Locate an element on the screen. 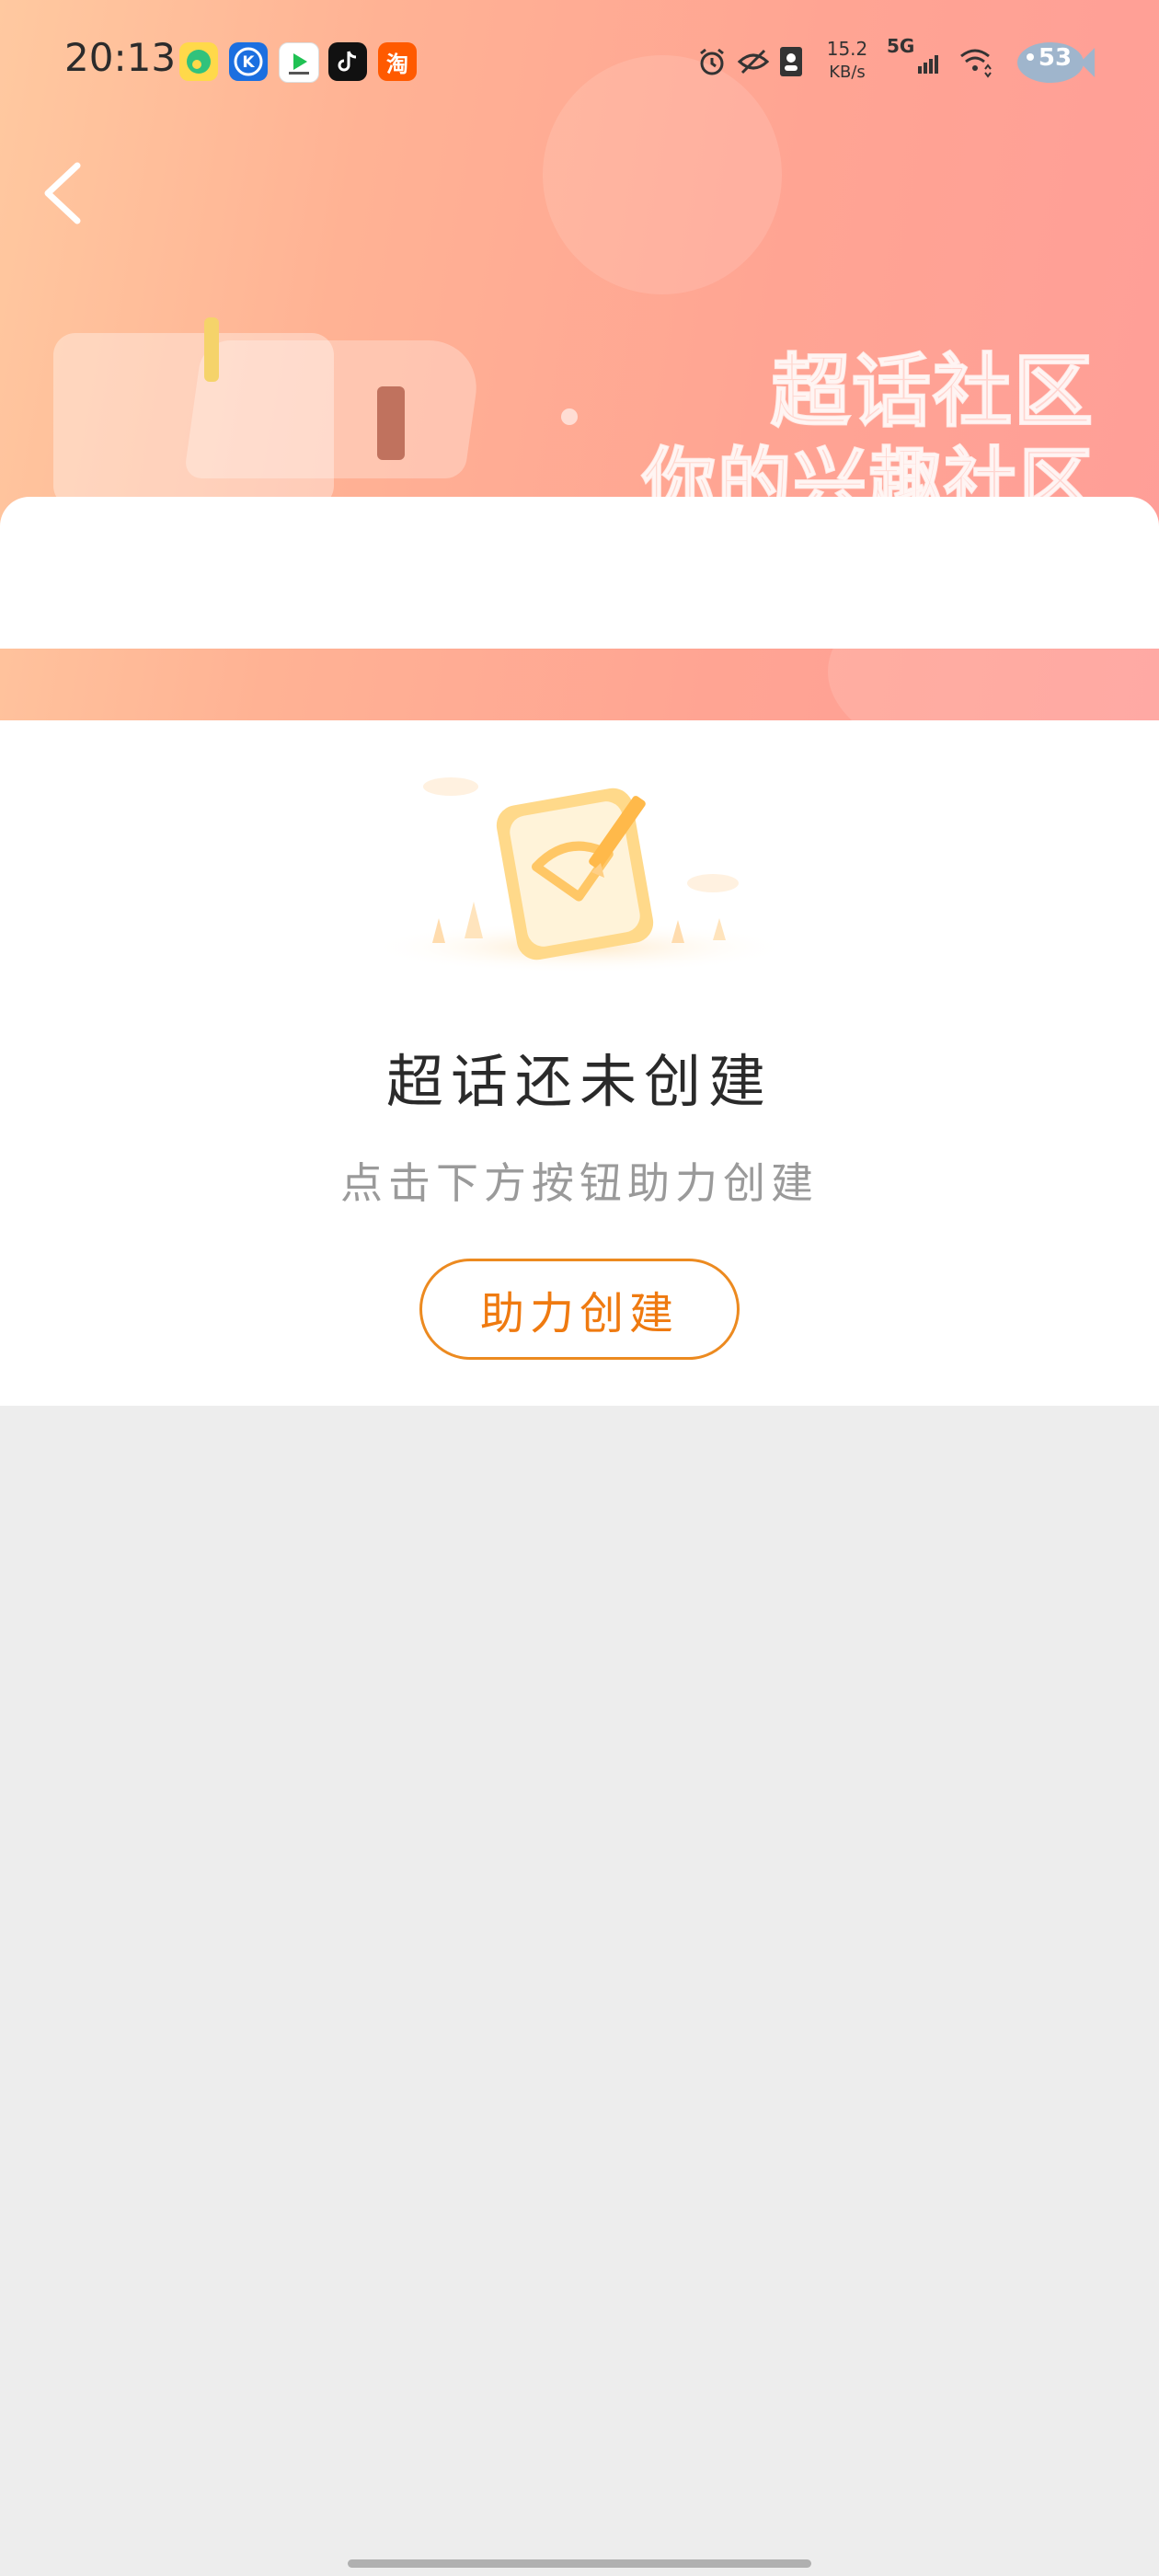  battery-level: 53 is located at coordinates (1055, 58).